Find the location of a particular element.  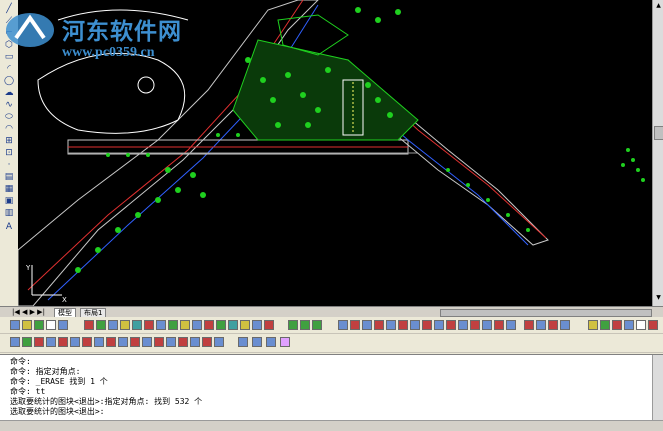

watermark-title: 河东软件网 is located at coordinates (122, 31).